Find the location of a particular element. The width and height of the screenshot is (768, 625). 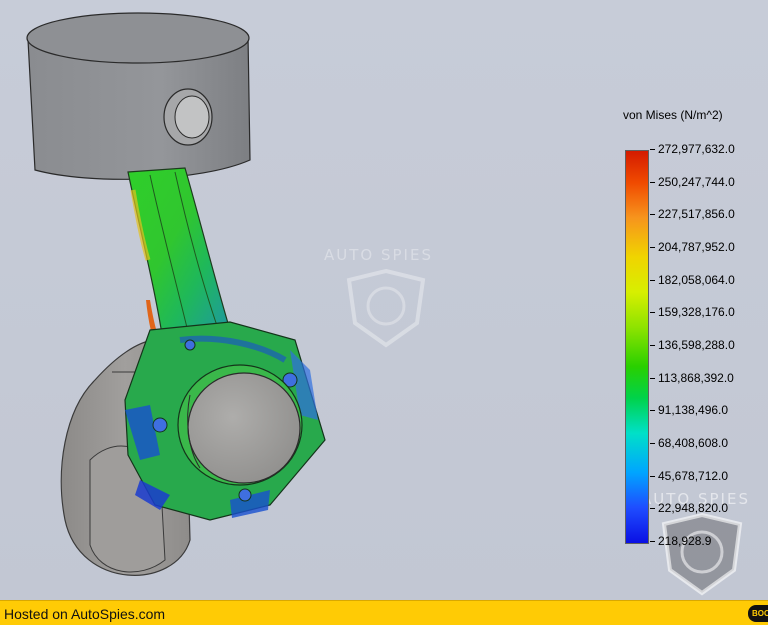

watermark-text: AUTO SPIES is located at coordinates (378, 255).